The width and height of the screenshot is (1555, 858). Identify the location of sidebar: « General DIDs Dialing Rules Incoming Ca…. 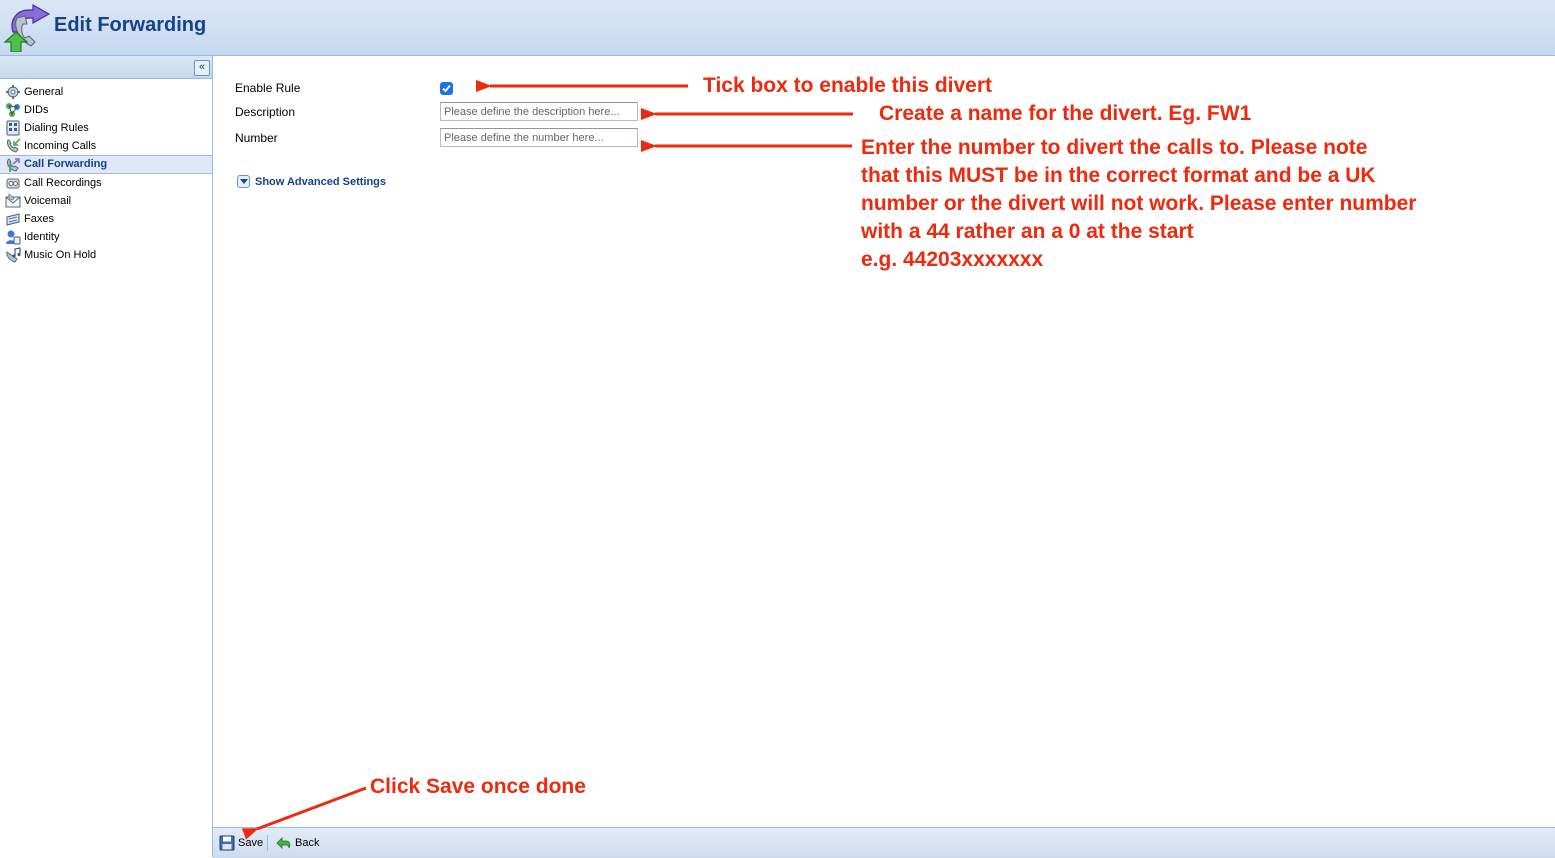
(106, 456).